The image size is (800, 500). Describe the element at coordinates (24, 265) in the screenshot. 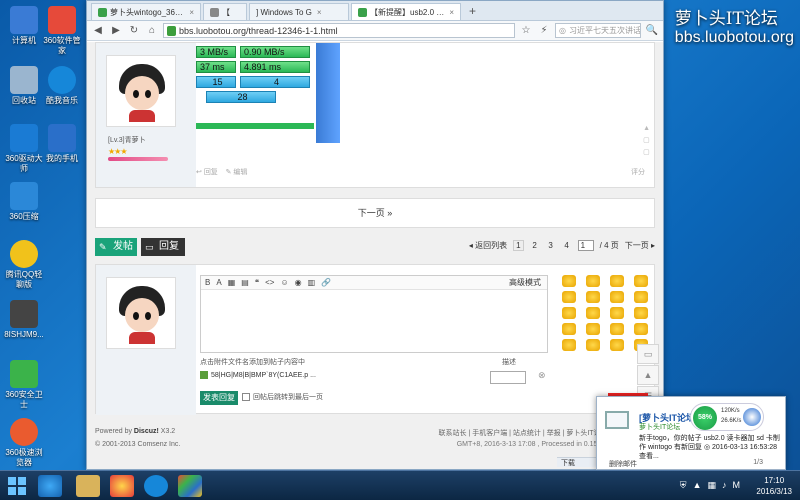

I see `qq-icon: 腾讯QQ轻聊版` at that location.